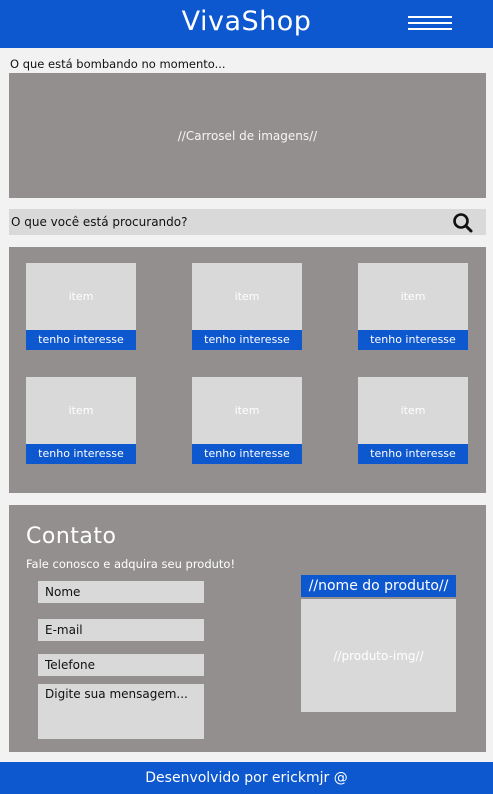 Image resolution: width=493 pixels, height=794 pixels. I want to click on product-image-placeholder-label: //produto-img//, so click(378, 655).